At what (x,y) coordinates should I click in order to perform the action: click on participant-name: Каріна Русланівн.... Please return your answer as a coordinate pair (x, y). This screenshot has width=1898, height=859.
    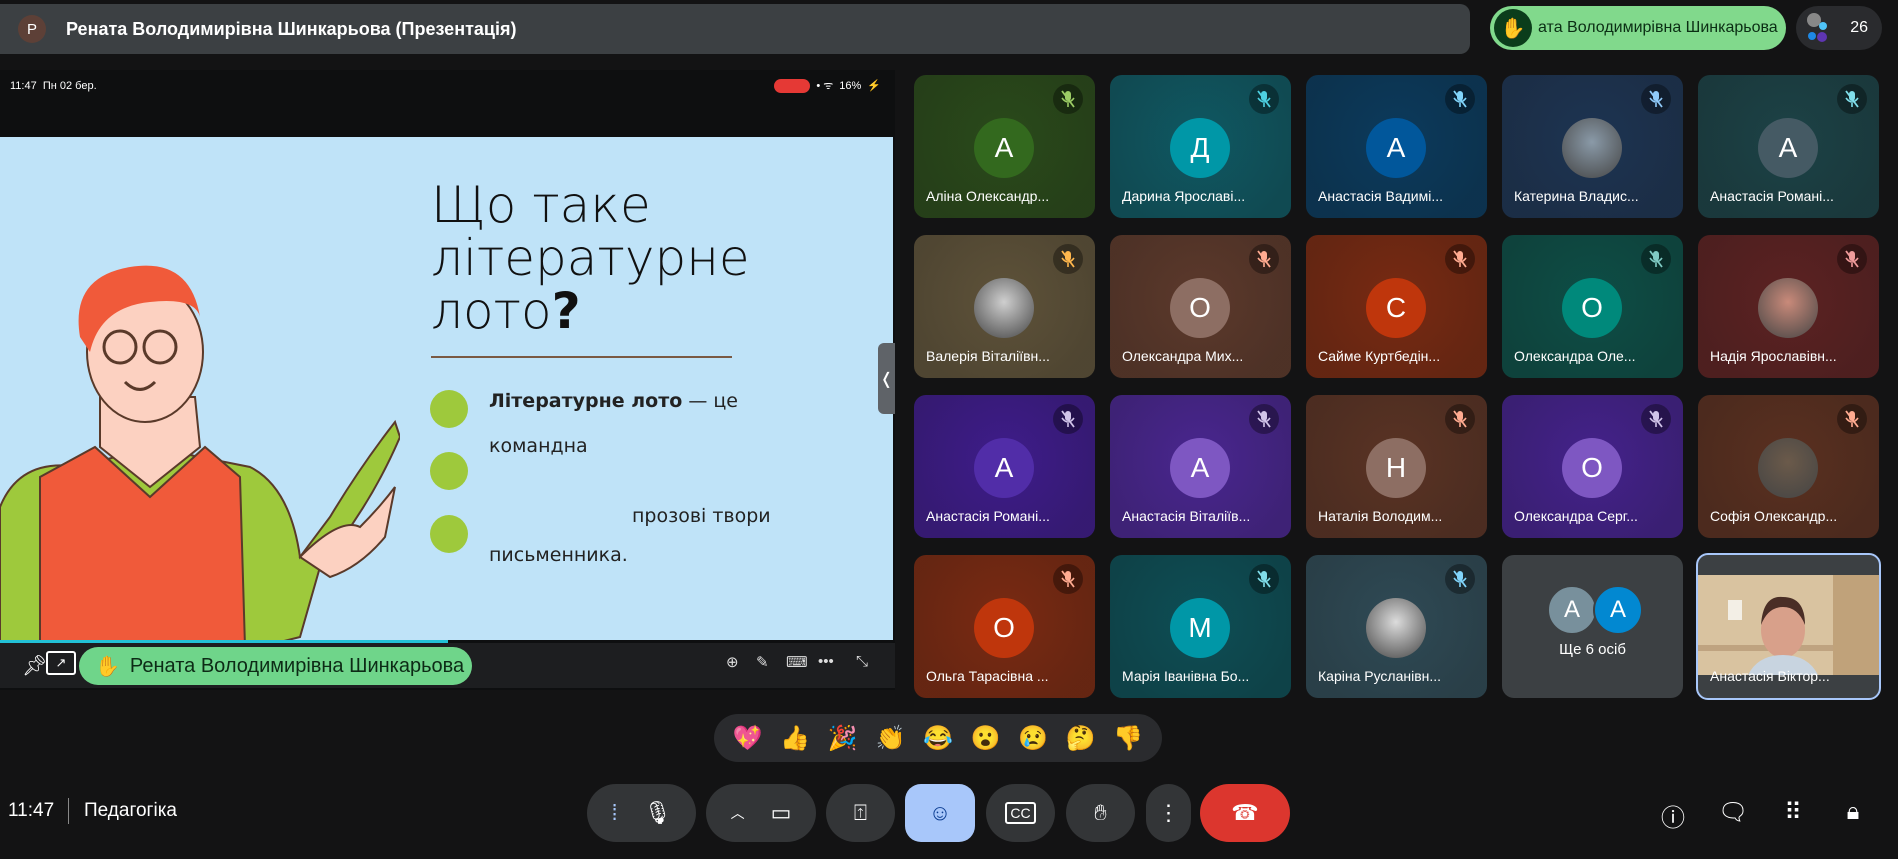
    Looking at the image, I should click on (1380, 676).